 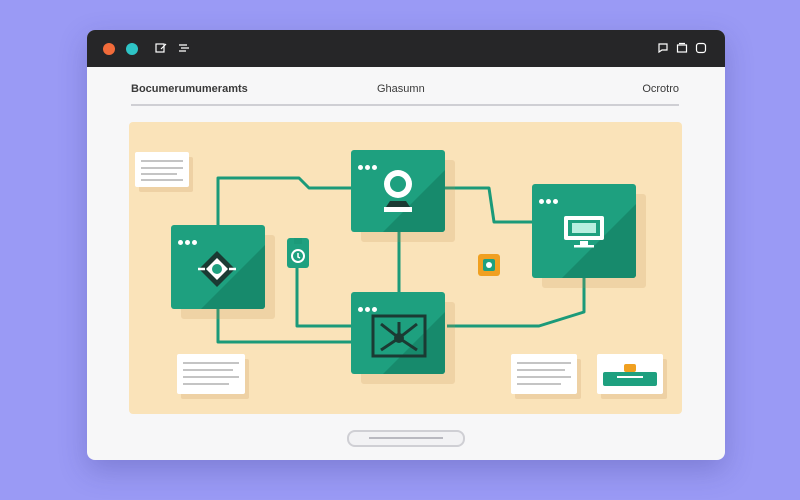 What do you see at coordinates (189, 89) in the screenshot?
I see `page-title: Bocumerumumeramts` at bounding box center [189, 89].